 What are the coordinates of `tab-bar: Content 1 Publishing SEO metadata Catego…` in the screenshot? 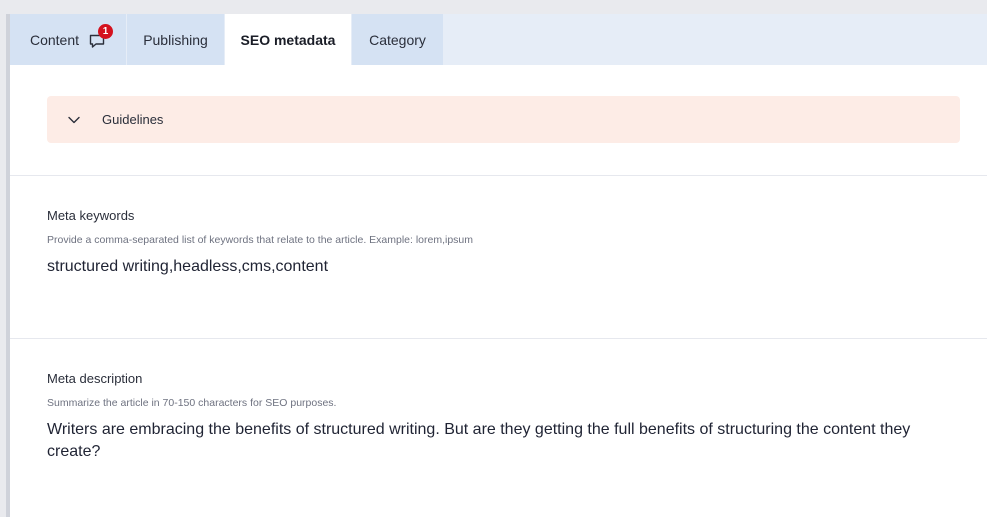 It's located at (498, 39).